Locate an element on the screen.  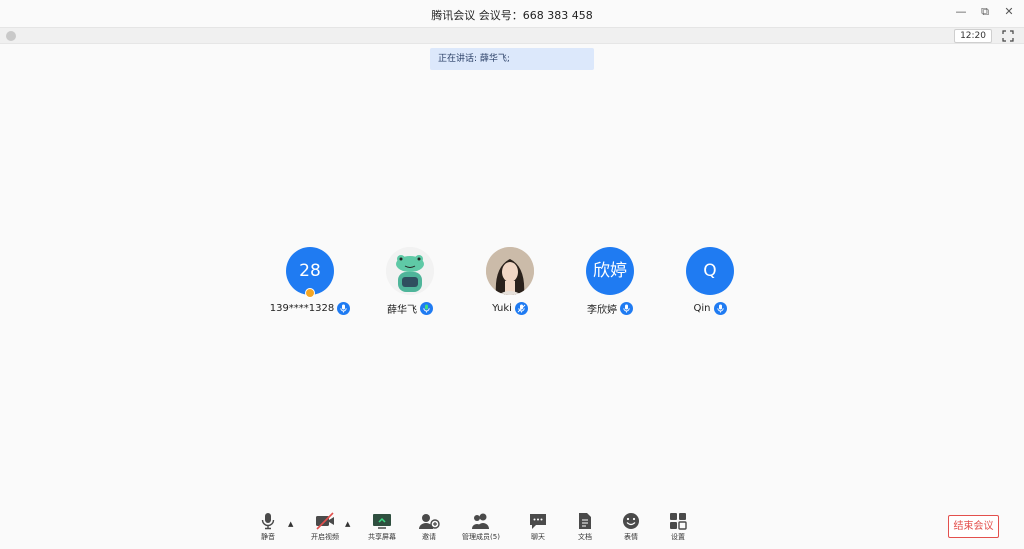
manage-members-button: 管理成员(5) is located at coordinates (481, 527).